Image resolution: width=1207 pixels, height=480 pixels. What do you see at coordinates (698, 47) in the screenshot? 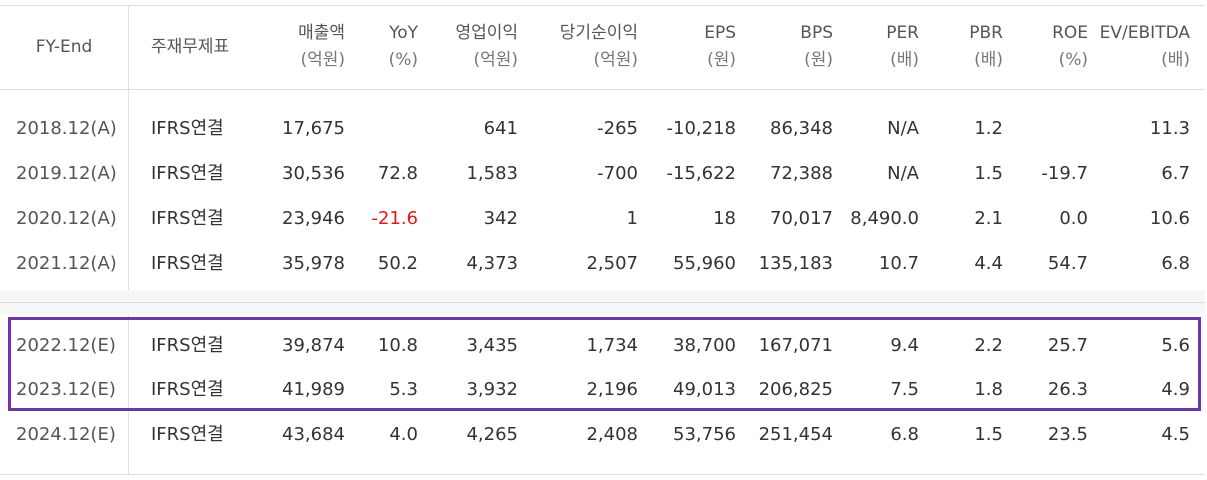
I see `header-eps: EPS (원)` at bounding box center [698, 47].